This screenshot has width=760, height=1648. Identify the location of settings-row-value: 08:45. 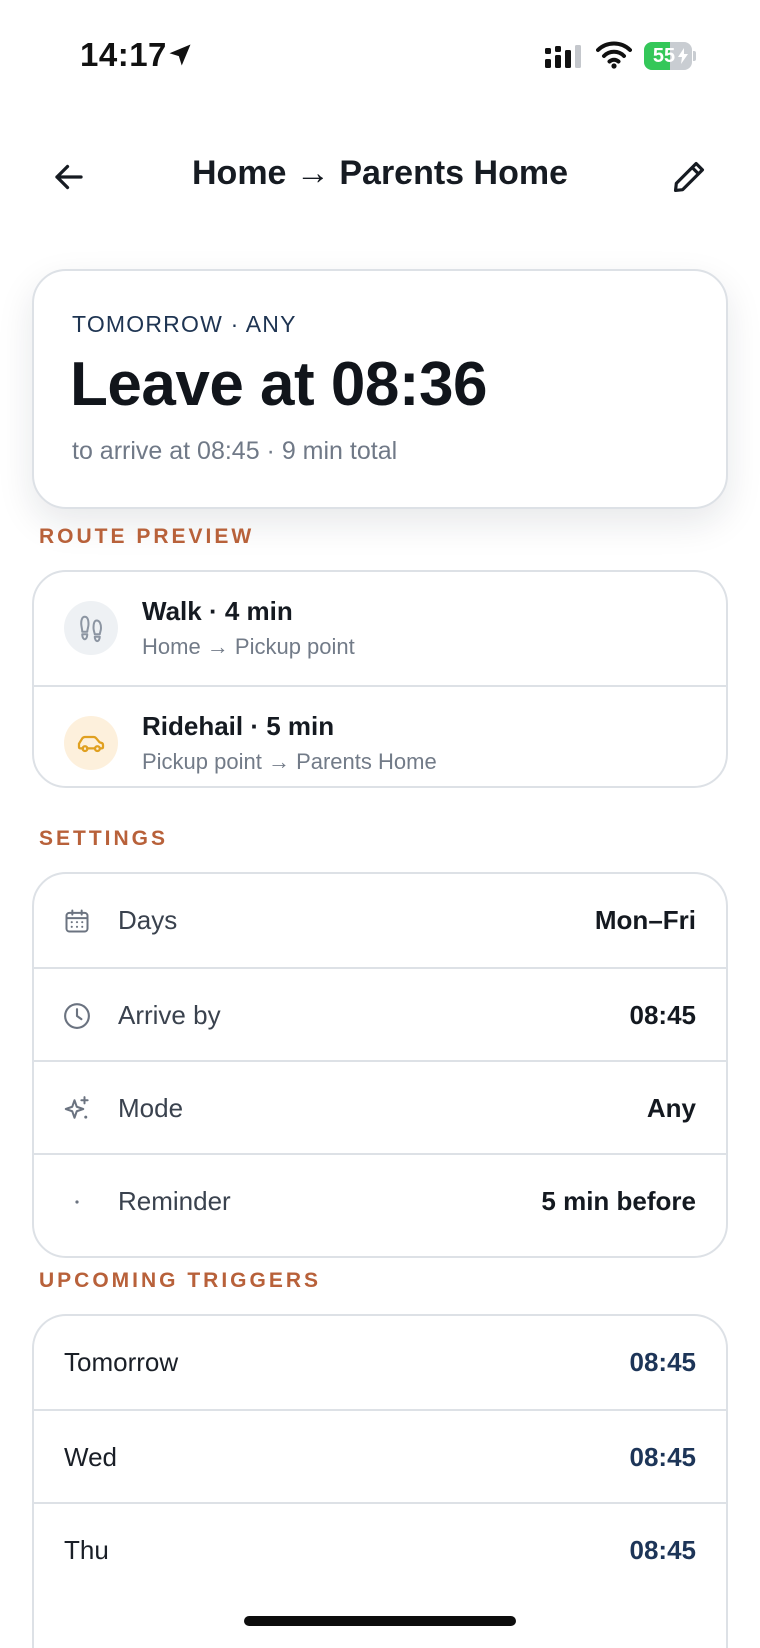
(663, 1015).